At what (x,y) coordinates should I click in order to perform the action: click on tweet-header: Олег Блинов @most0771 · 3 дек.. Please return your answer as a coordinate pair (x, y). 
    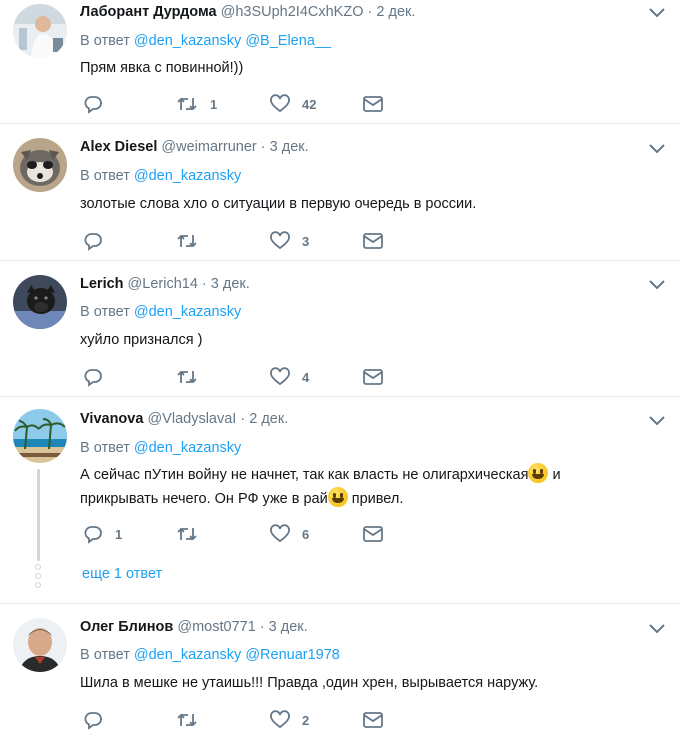
    Looking at the image, I should click on (194, 627).